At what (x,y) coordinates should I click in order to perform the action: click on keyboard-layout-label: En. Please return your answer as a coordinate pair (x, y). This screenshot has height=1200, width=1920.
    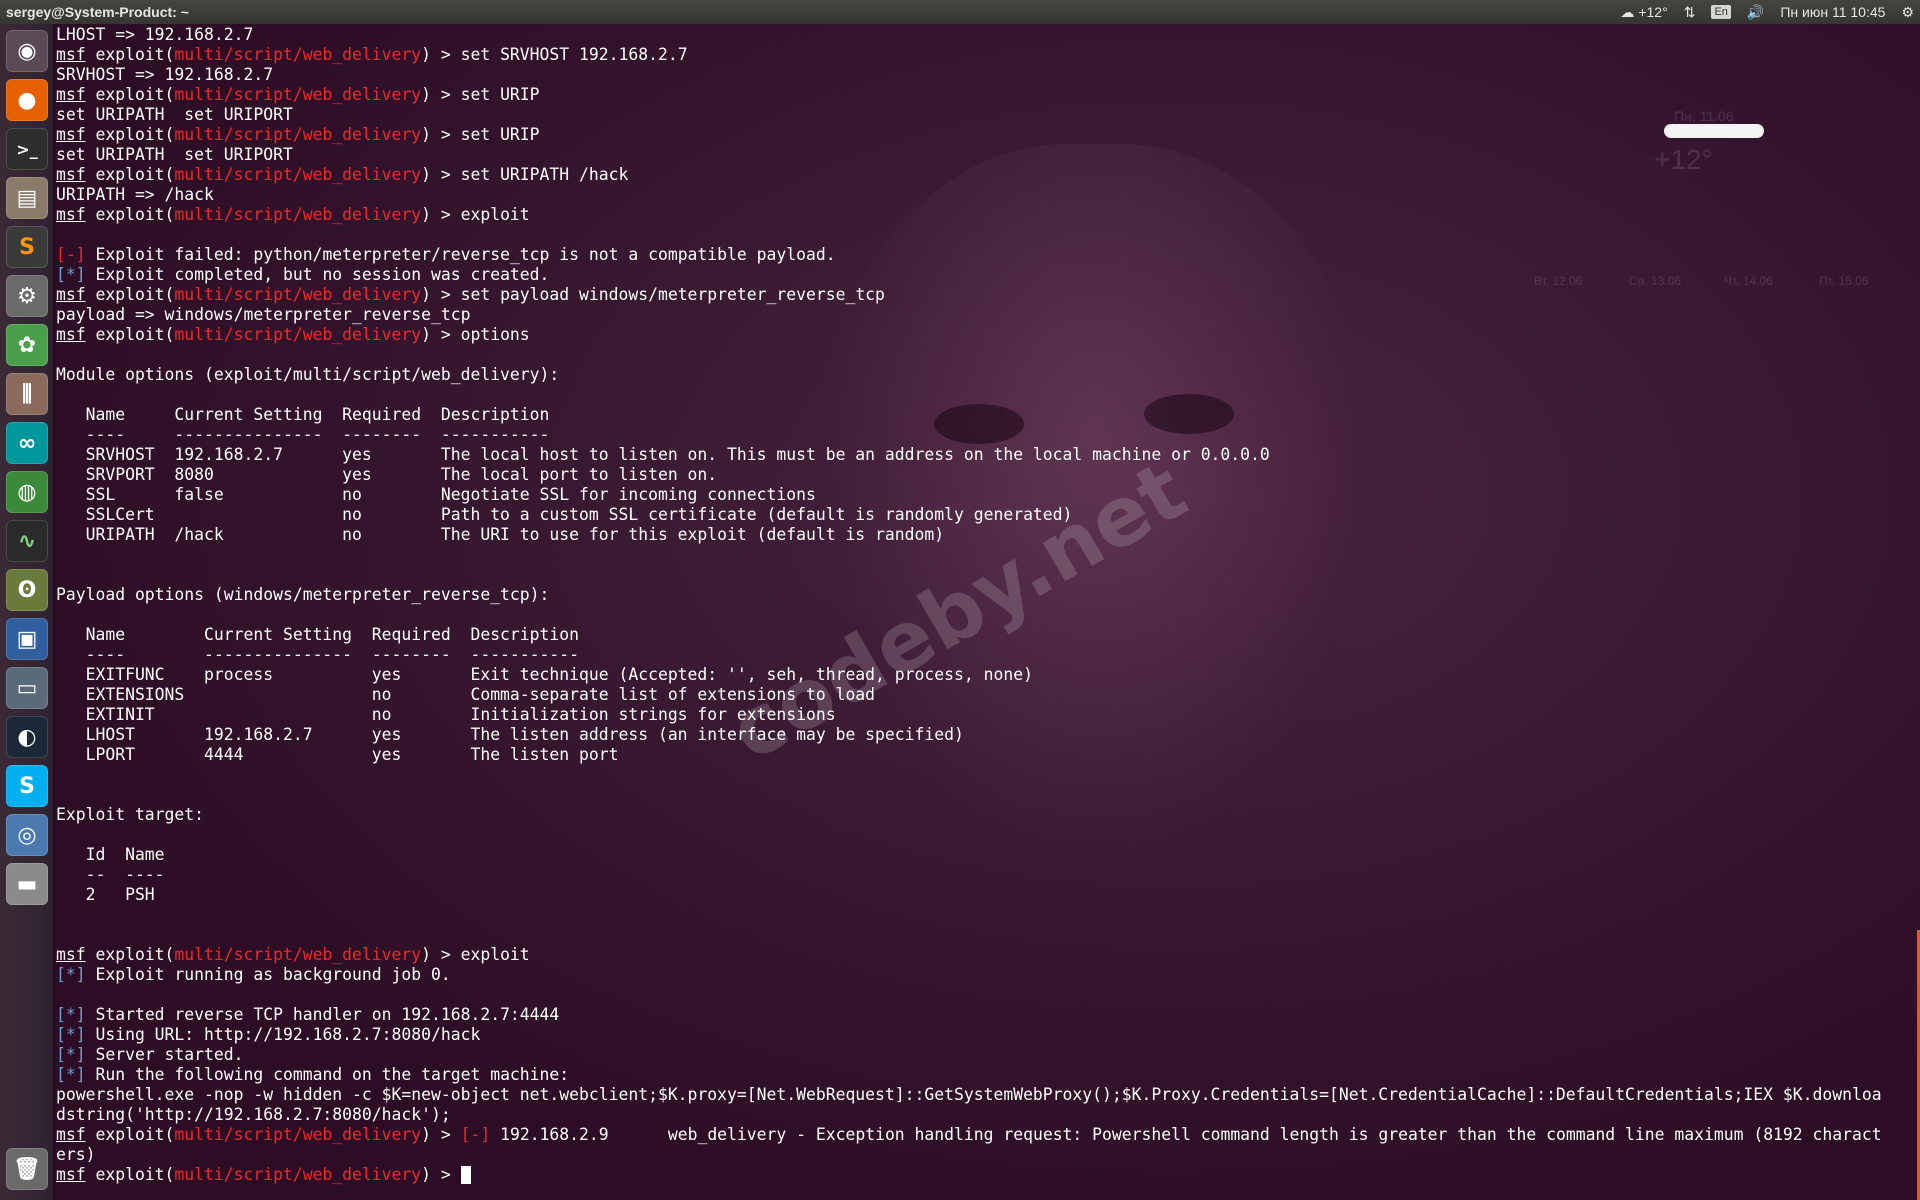
    Looking at the image, I should click on (1721, 12).